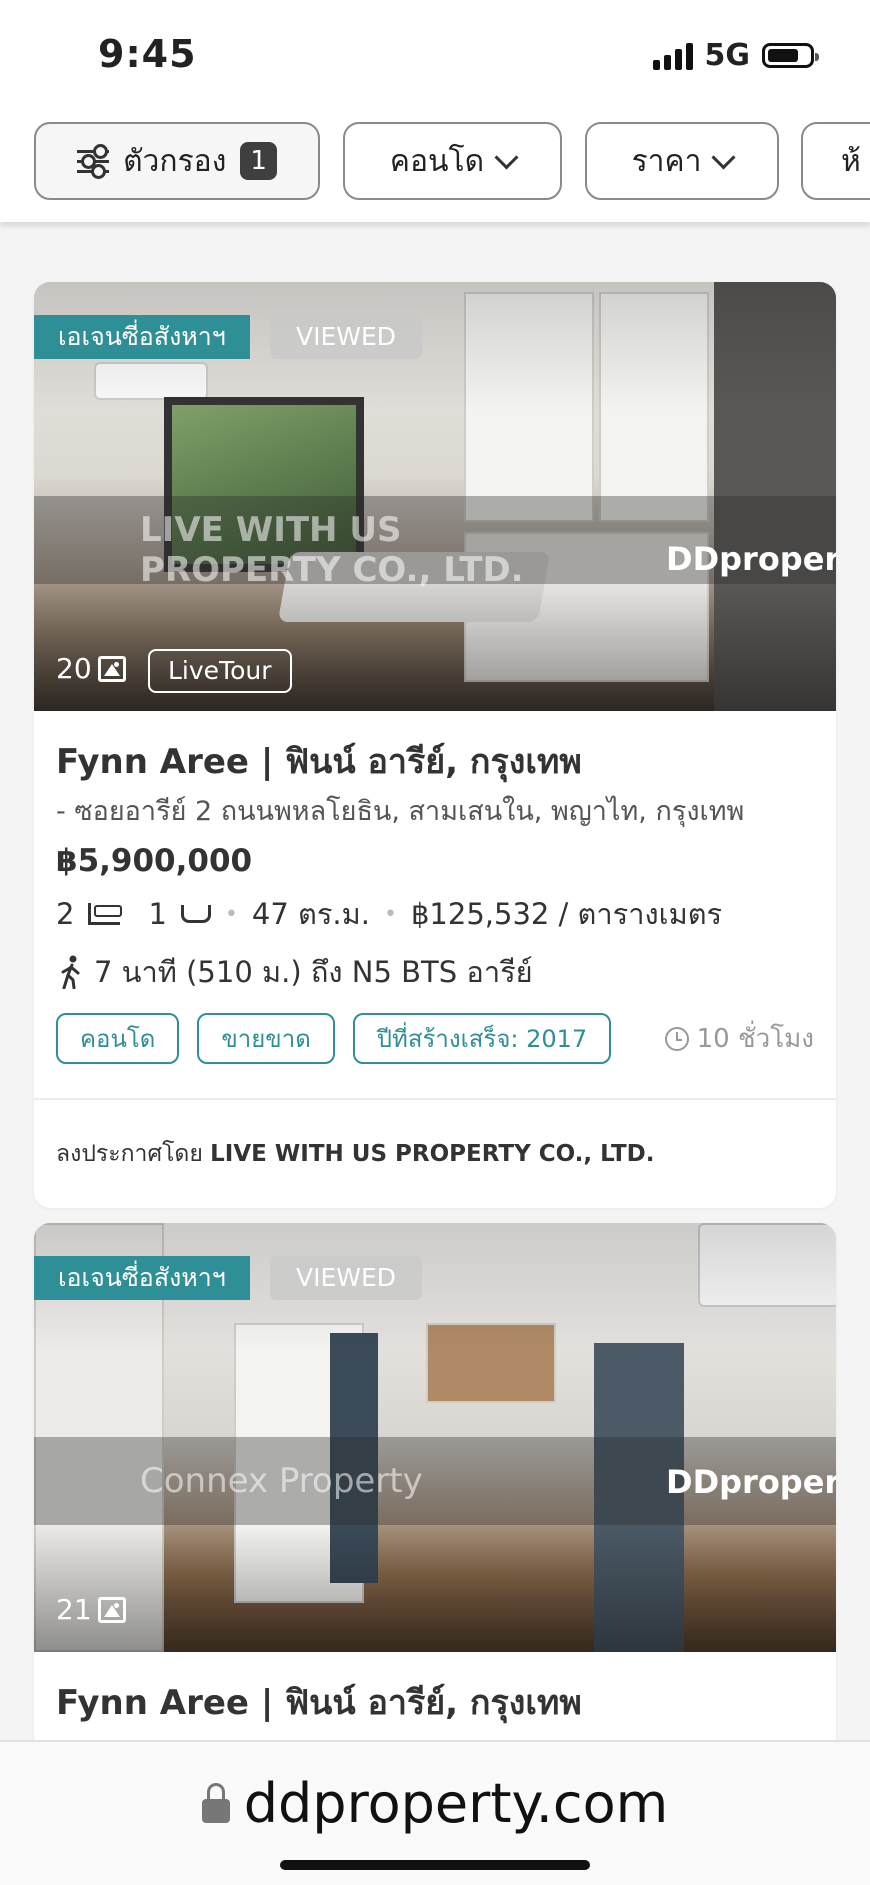  I want to click on bed-icon, so click(105, 914).